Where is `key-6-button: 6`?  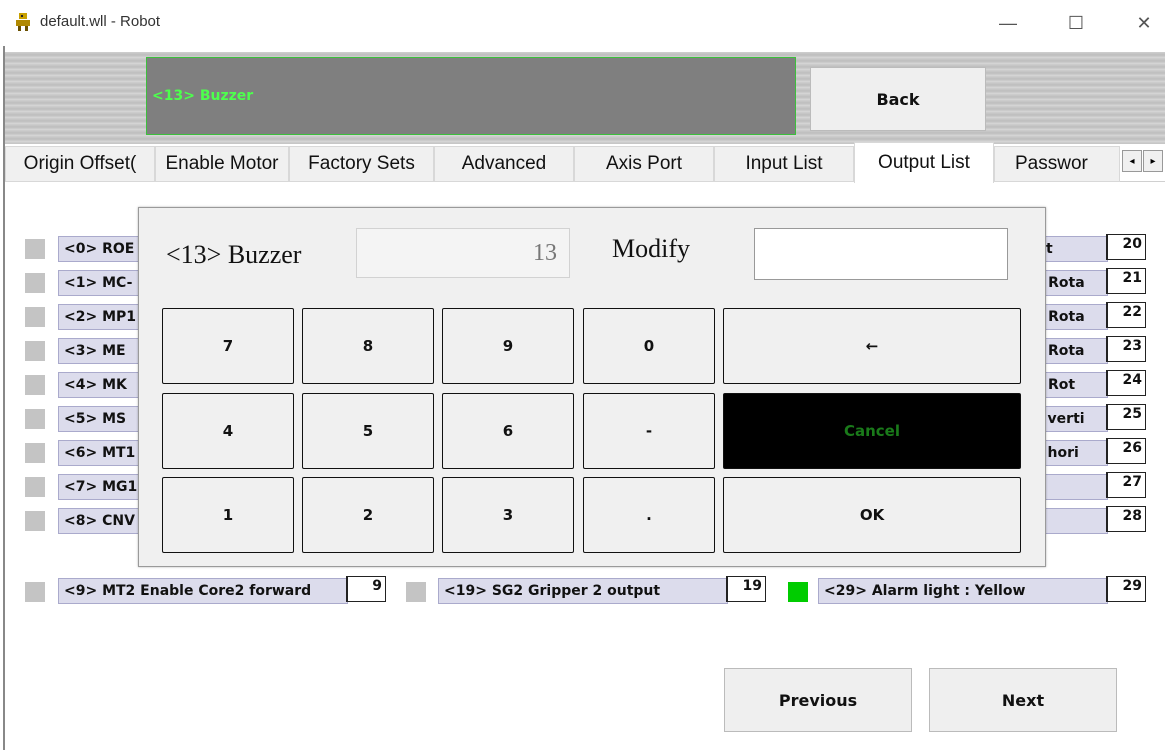
key-6-button: 6 is located at coordinates (508, 431).